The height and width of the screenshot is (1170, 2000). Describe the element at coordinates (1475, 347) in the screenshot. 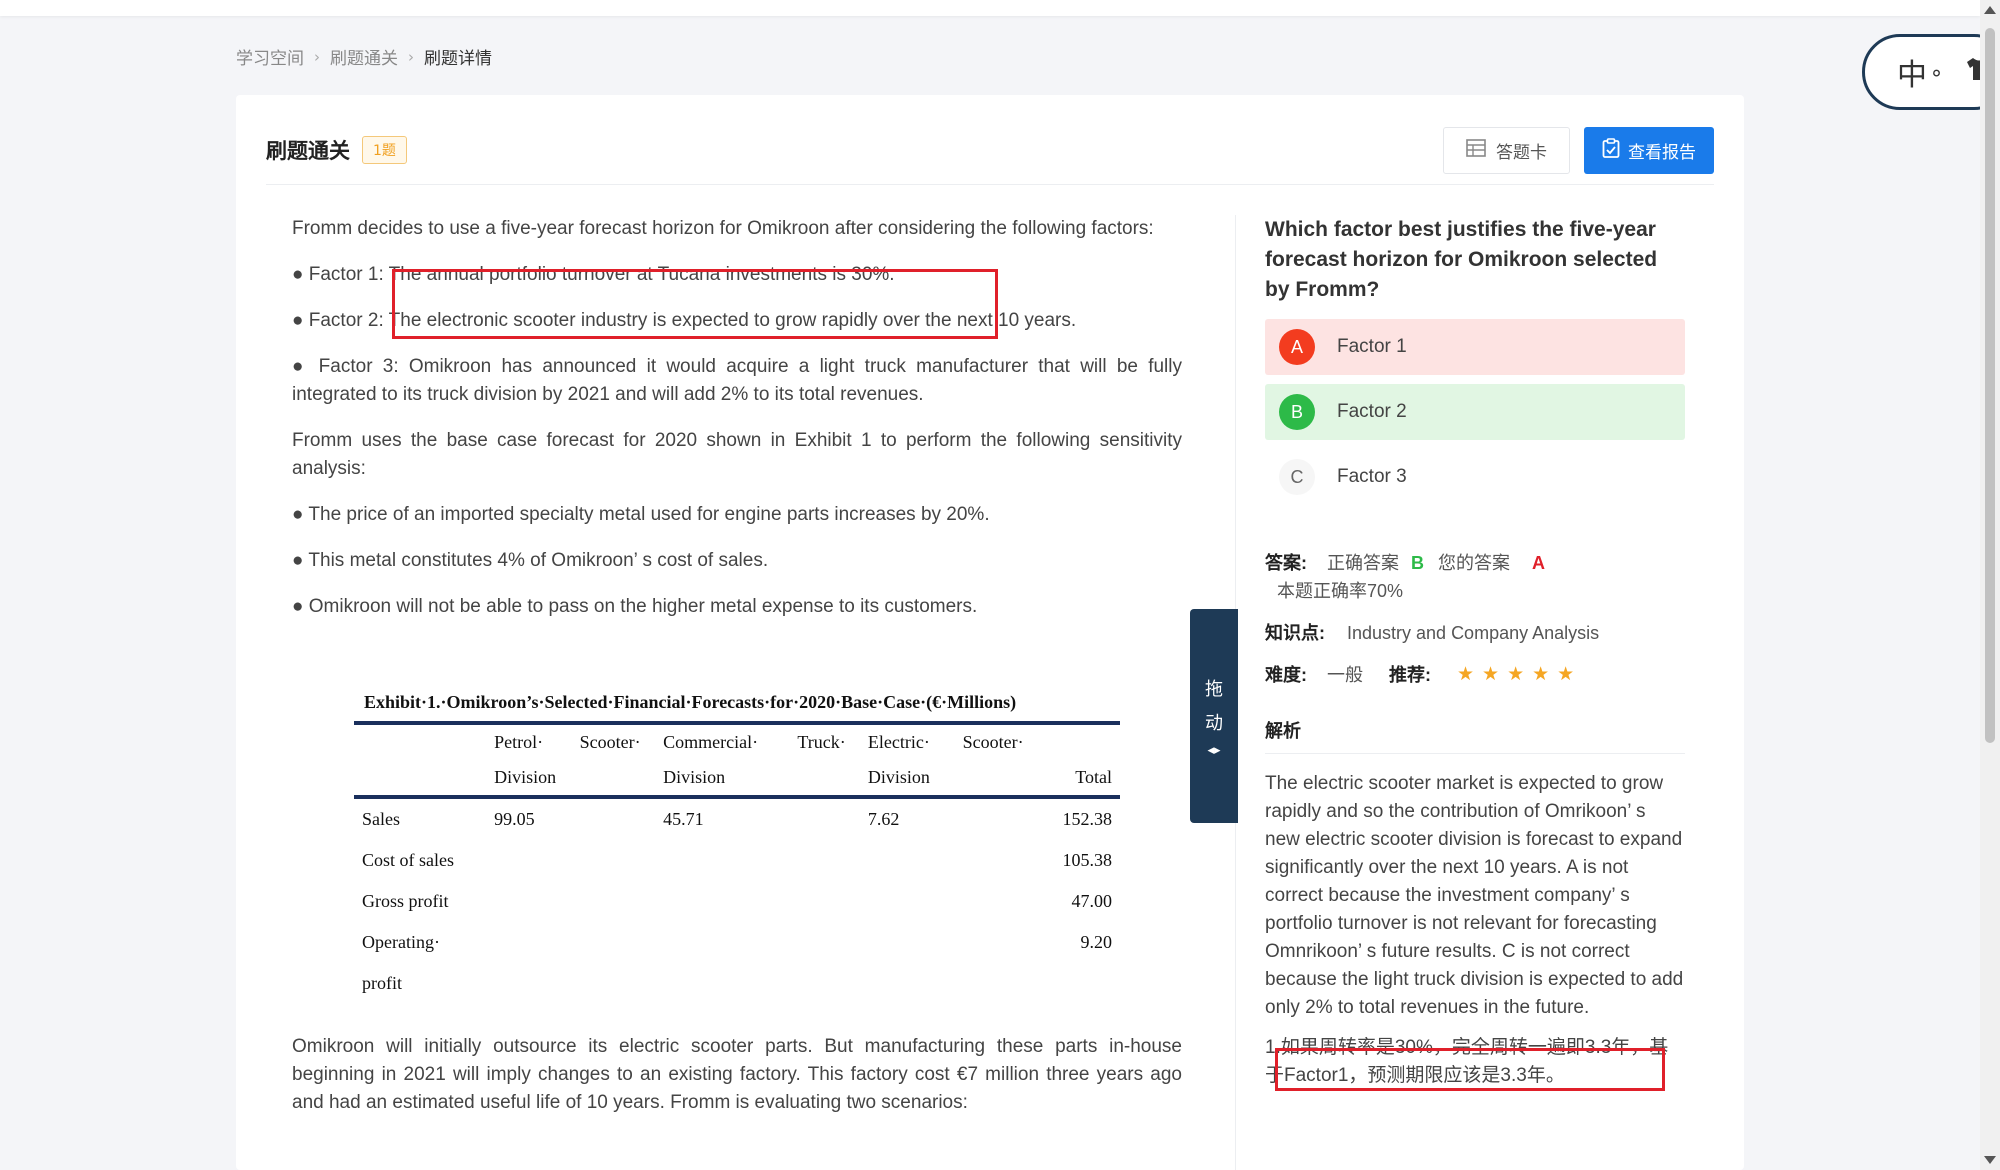

I see `option-a: A Factor 1` at that location.